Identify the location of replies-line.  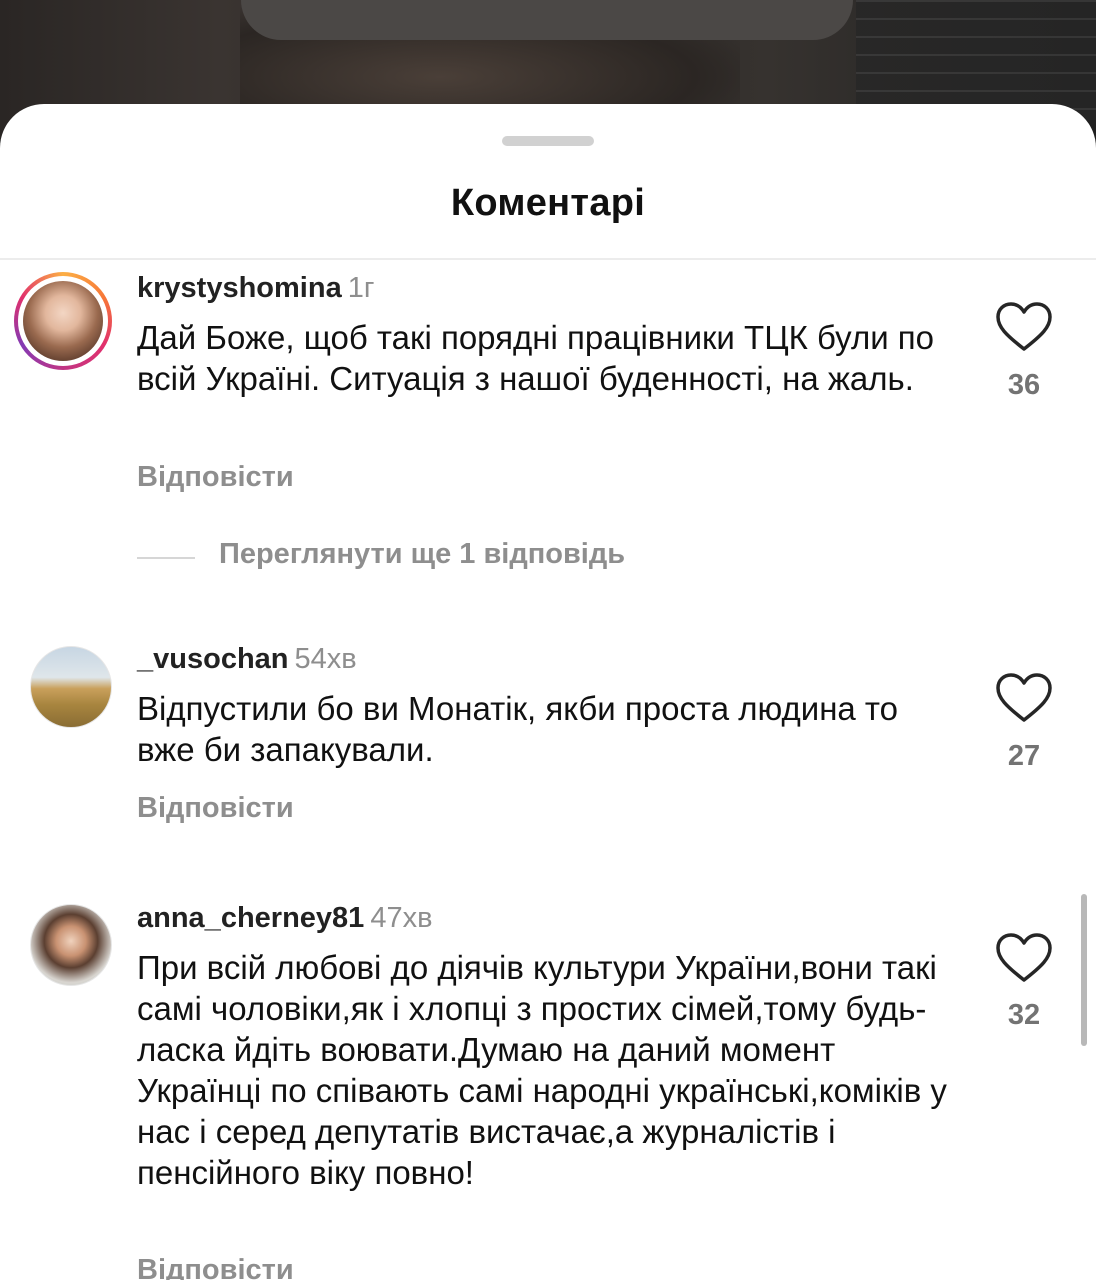
(166, 558).